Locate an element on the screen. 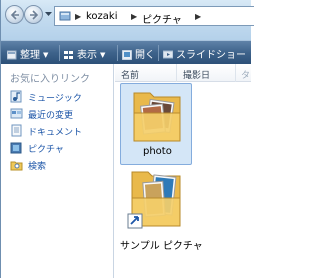  column-header-row: 名前 撮影日 タ is located at coordinates (183, 73).